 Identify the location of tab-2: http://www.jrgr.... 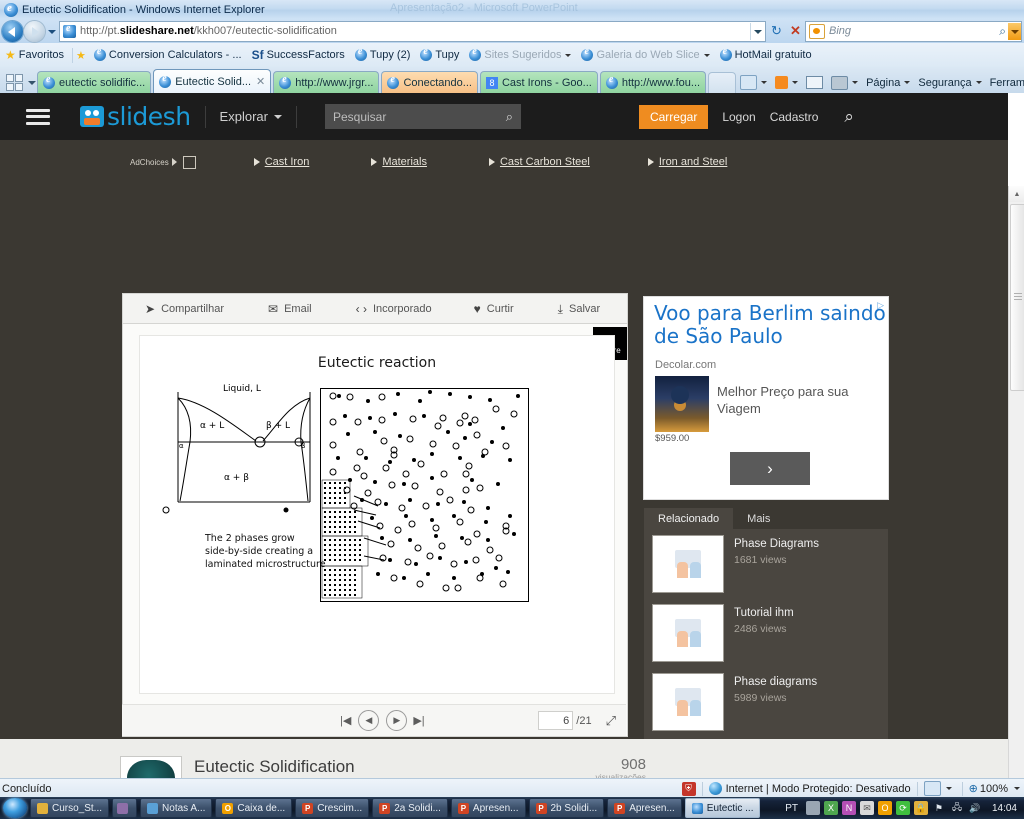
(326, 82).